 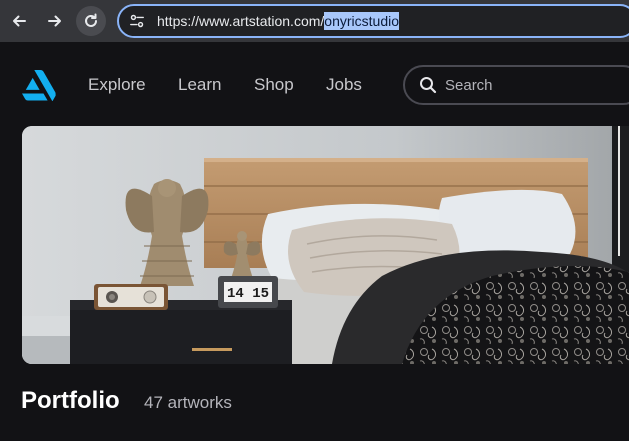 I want to click on arrow-left-icon, so click(x=19, y=21).